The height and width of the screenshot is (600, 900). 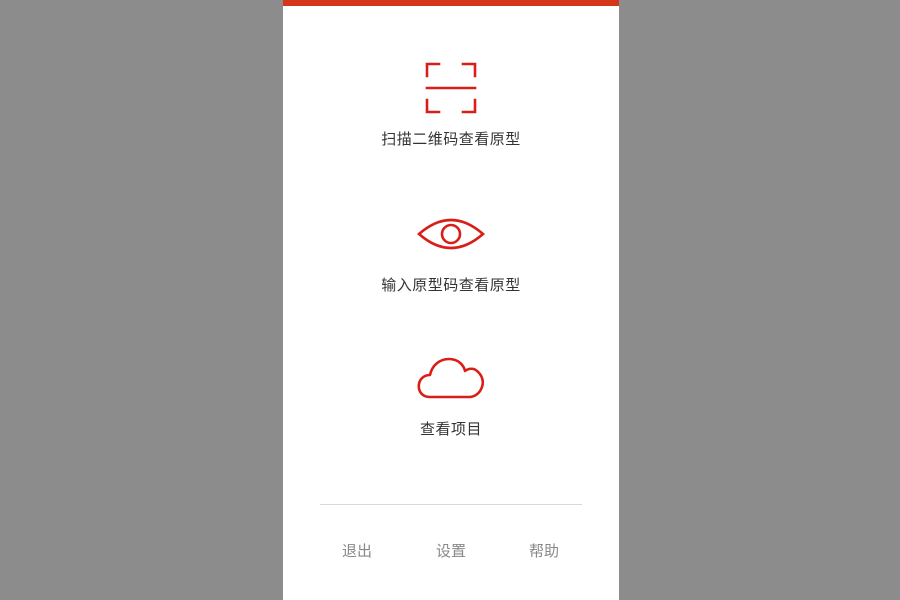 I want to click on scan-qr-button: 扫描二维码查看原型, so click(x=451, y=104).